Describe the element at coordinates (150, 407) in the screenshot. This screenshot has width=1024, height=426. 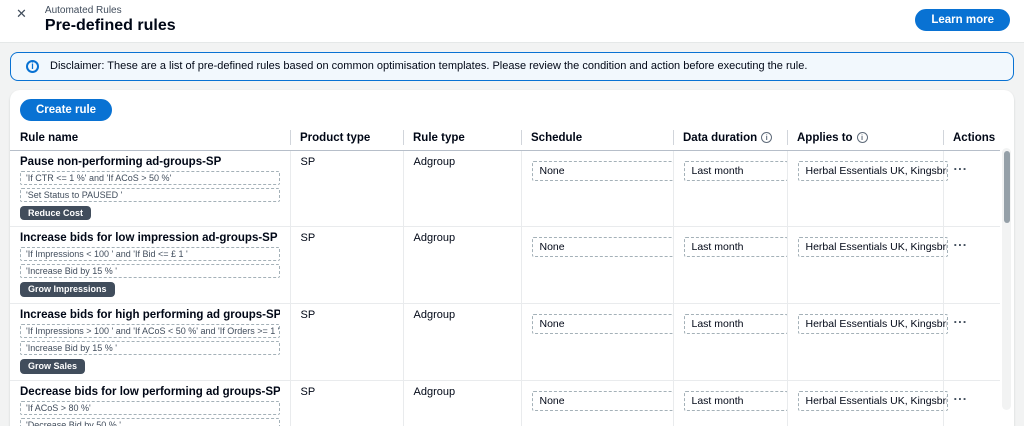
I see `rule-condition: 'If ACoS > 80 %'` at that location.